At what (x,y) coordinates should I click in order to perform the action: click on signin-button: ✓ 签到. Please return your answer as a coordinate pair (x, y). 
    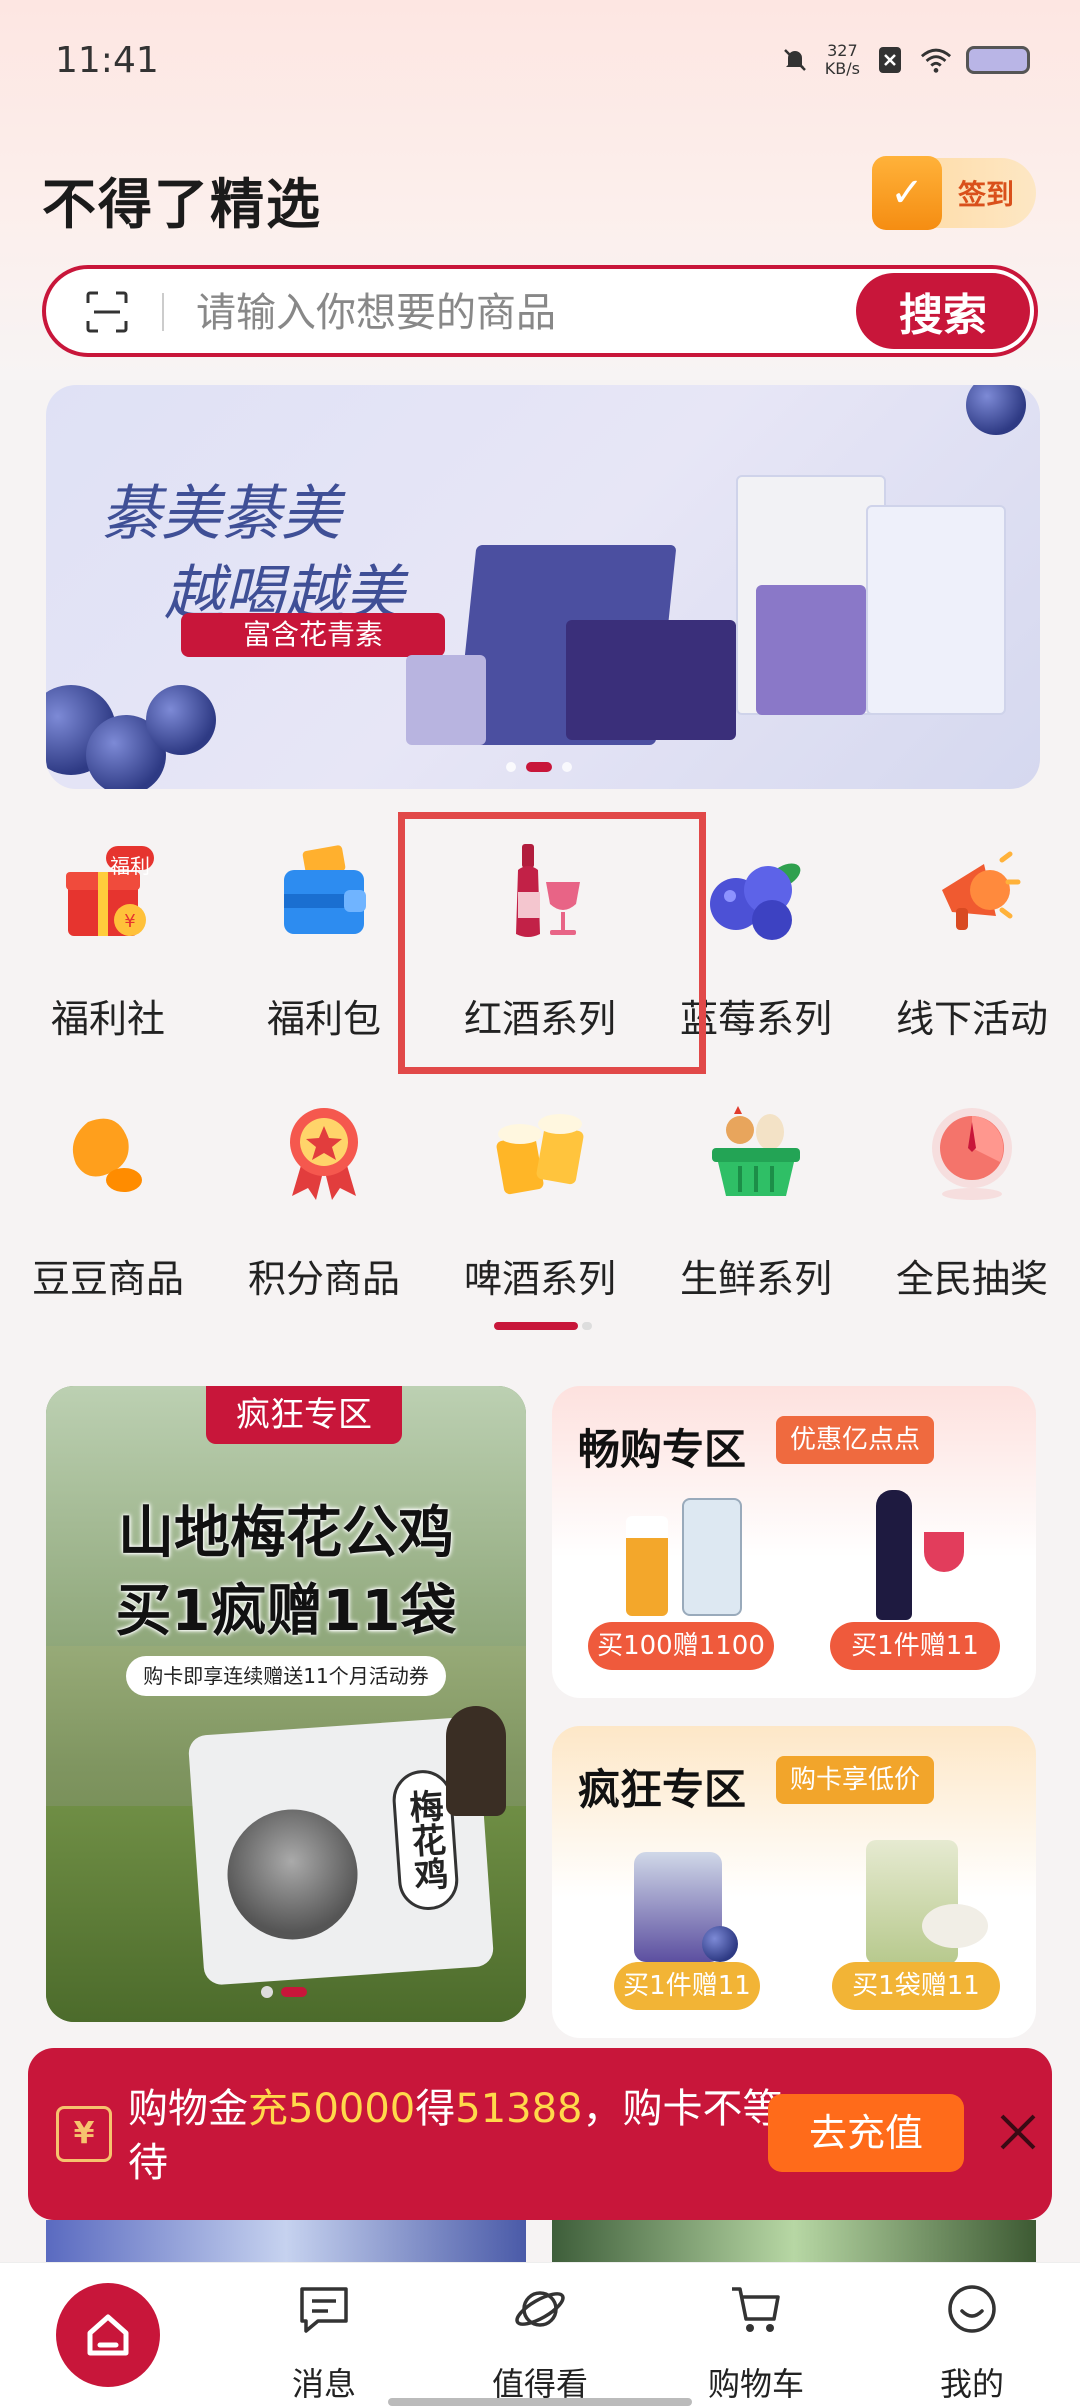
    Looking at the image, I should click on (954, 193).